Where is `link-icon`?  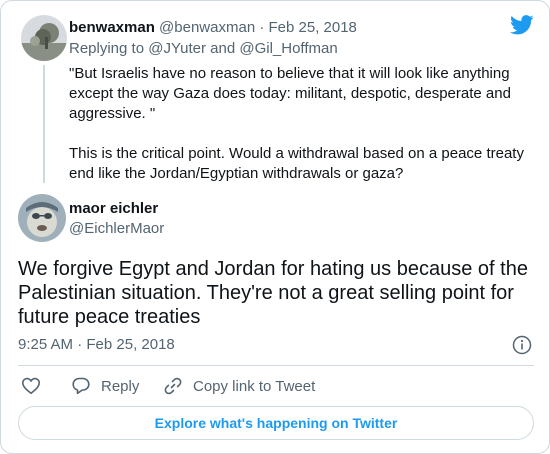
link-icon is located at coordinates (173, 386).